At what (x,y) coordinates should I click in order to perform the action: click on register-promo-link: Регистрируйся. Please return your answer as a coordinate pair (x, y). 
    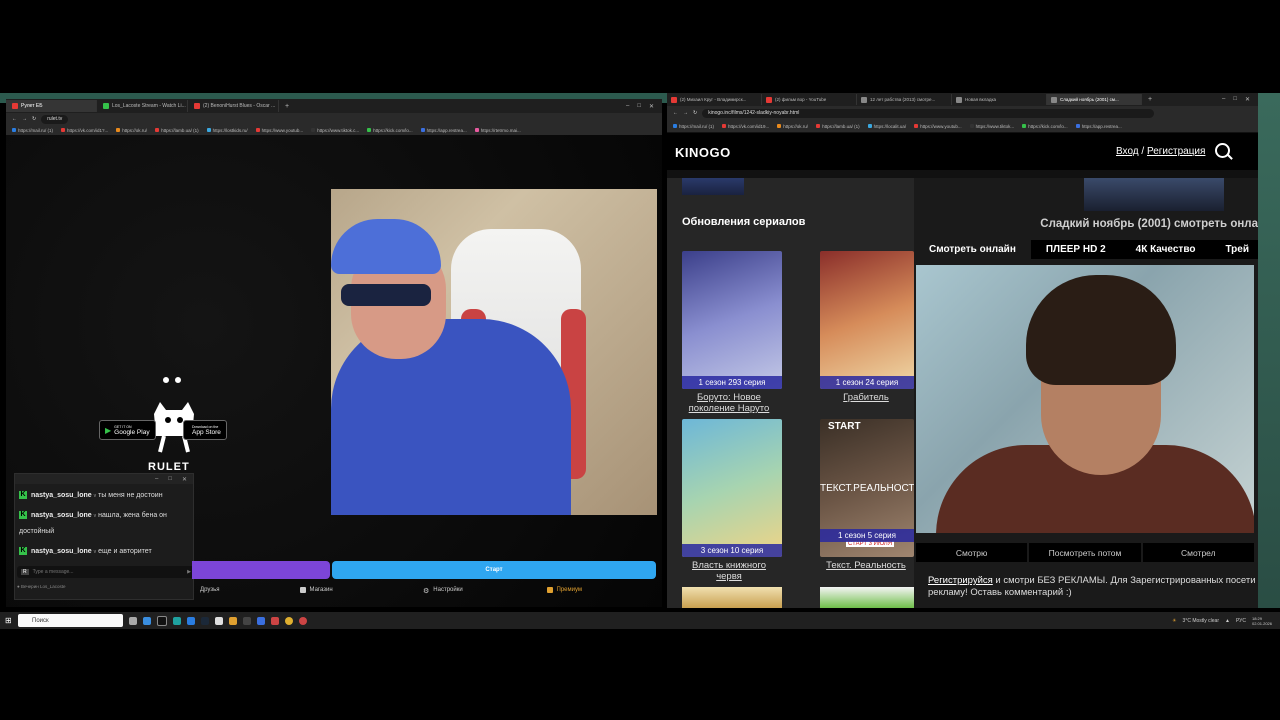
    Looking at the image, I should click on (960, 580).